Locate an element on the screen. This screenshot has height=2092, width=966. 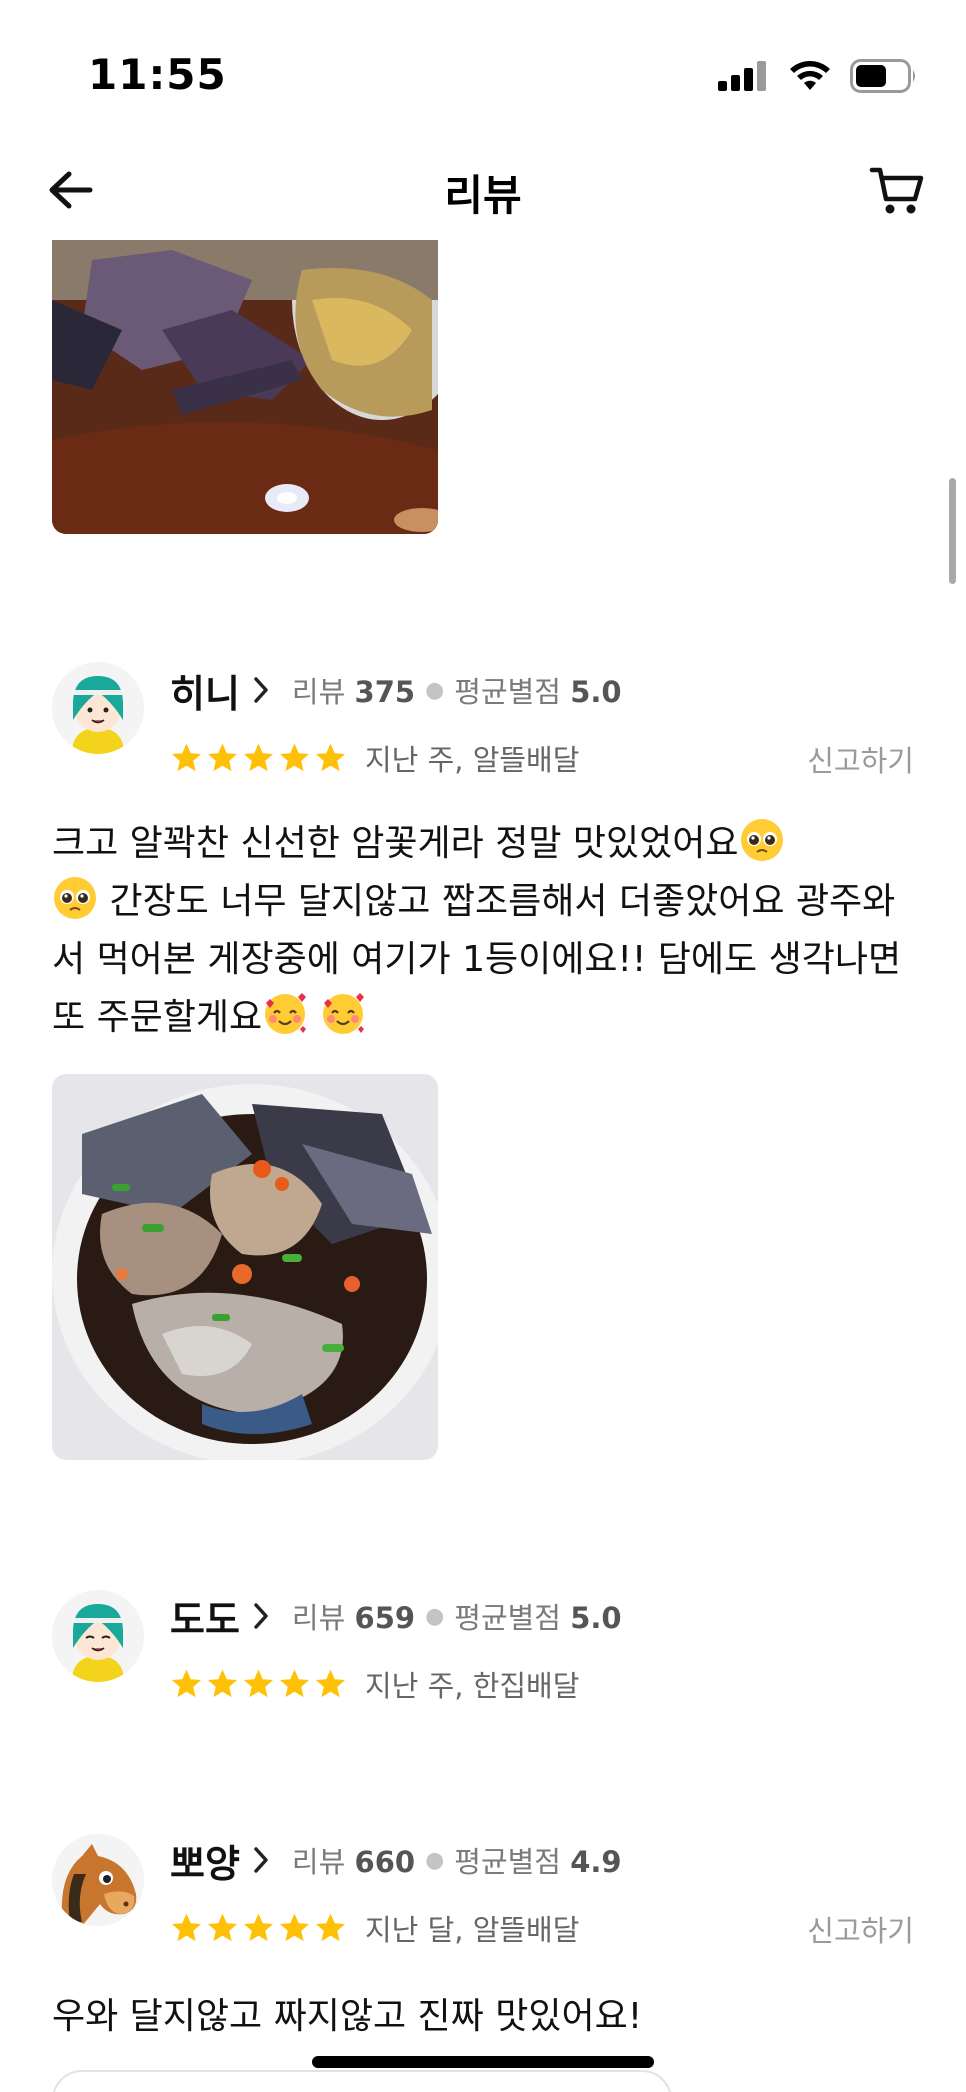
arrow-left-icon is located at coordinates (71, 190).